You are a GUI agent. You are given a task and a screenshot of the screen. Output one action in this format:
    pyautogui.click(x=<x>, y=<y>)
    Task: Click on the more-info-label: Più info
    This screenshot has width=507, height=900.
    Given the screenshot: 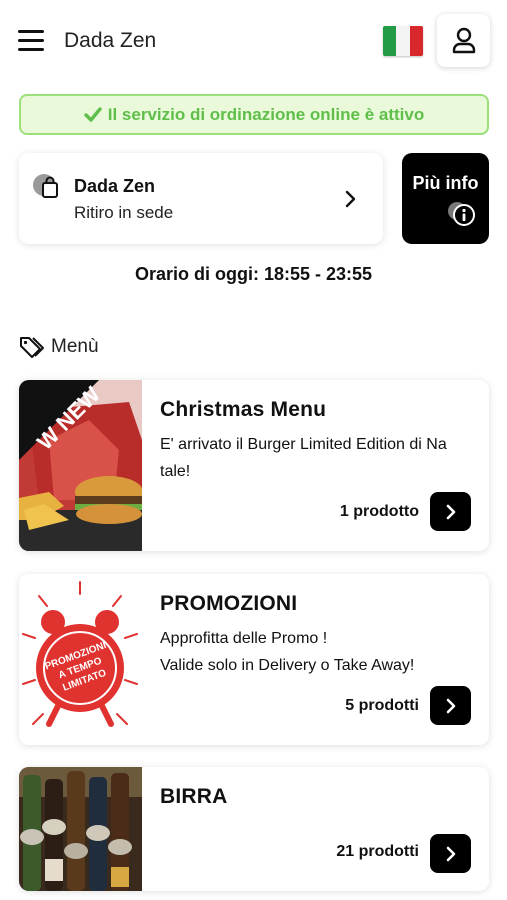 What is the action you would take?
    pyautogui.click(x=445, y=183)
    